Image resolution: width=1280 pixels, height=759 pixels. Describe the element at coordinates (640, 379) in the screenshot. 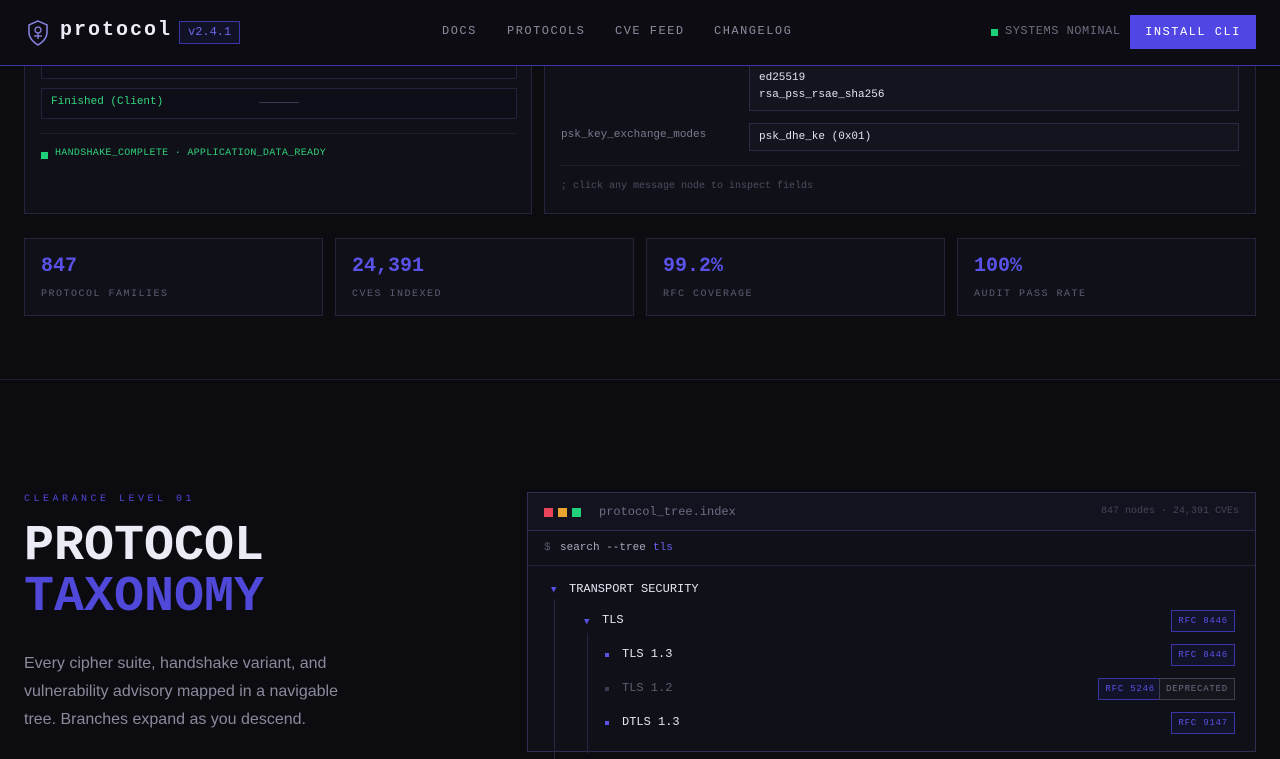

I see `section-divider` at that location.